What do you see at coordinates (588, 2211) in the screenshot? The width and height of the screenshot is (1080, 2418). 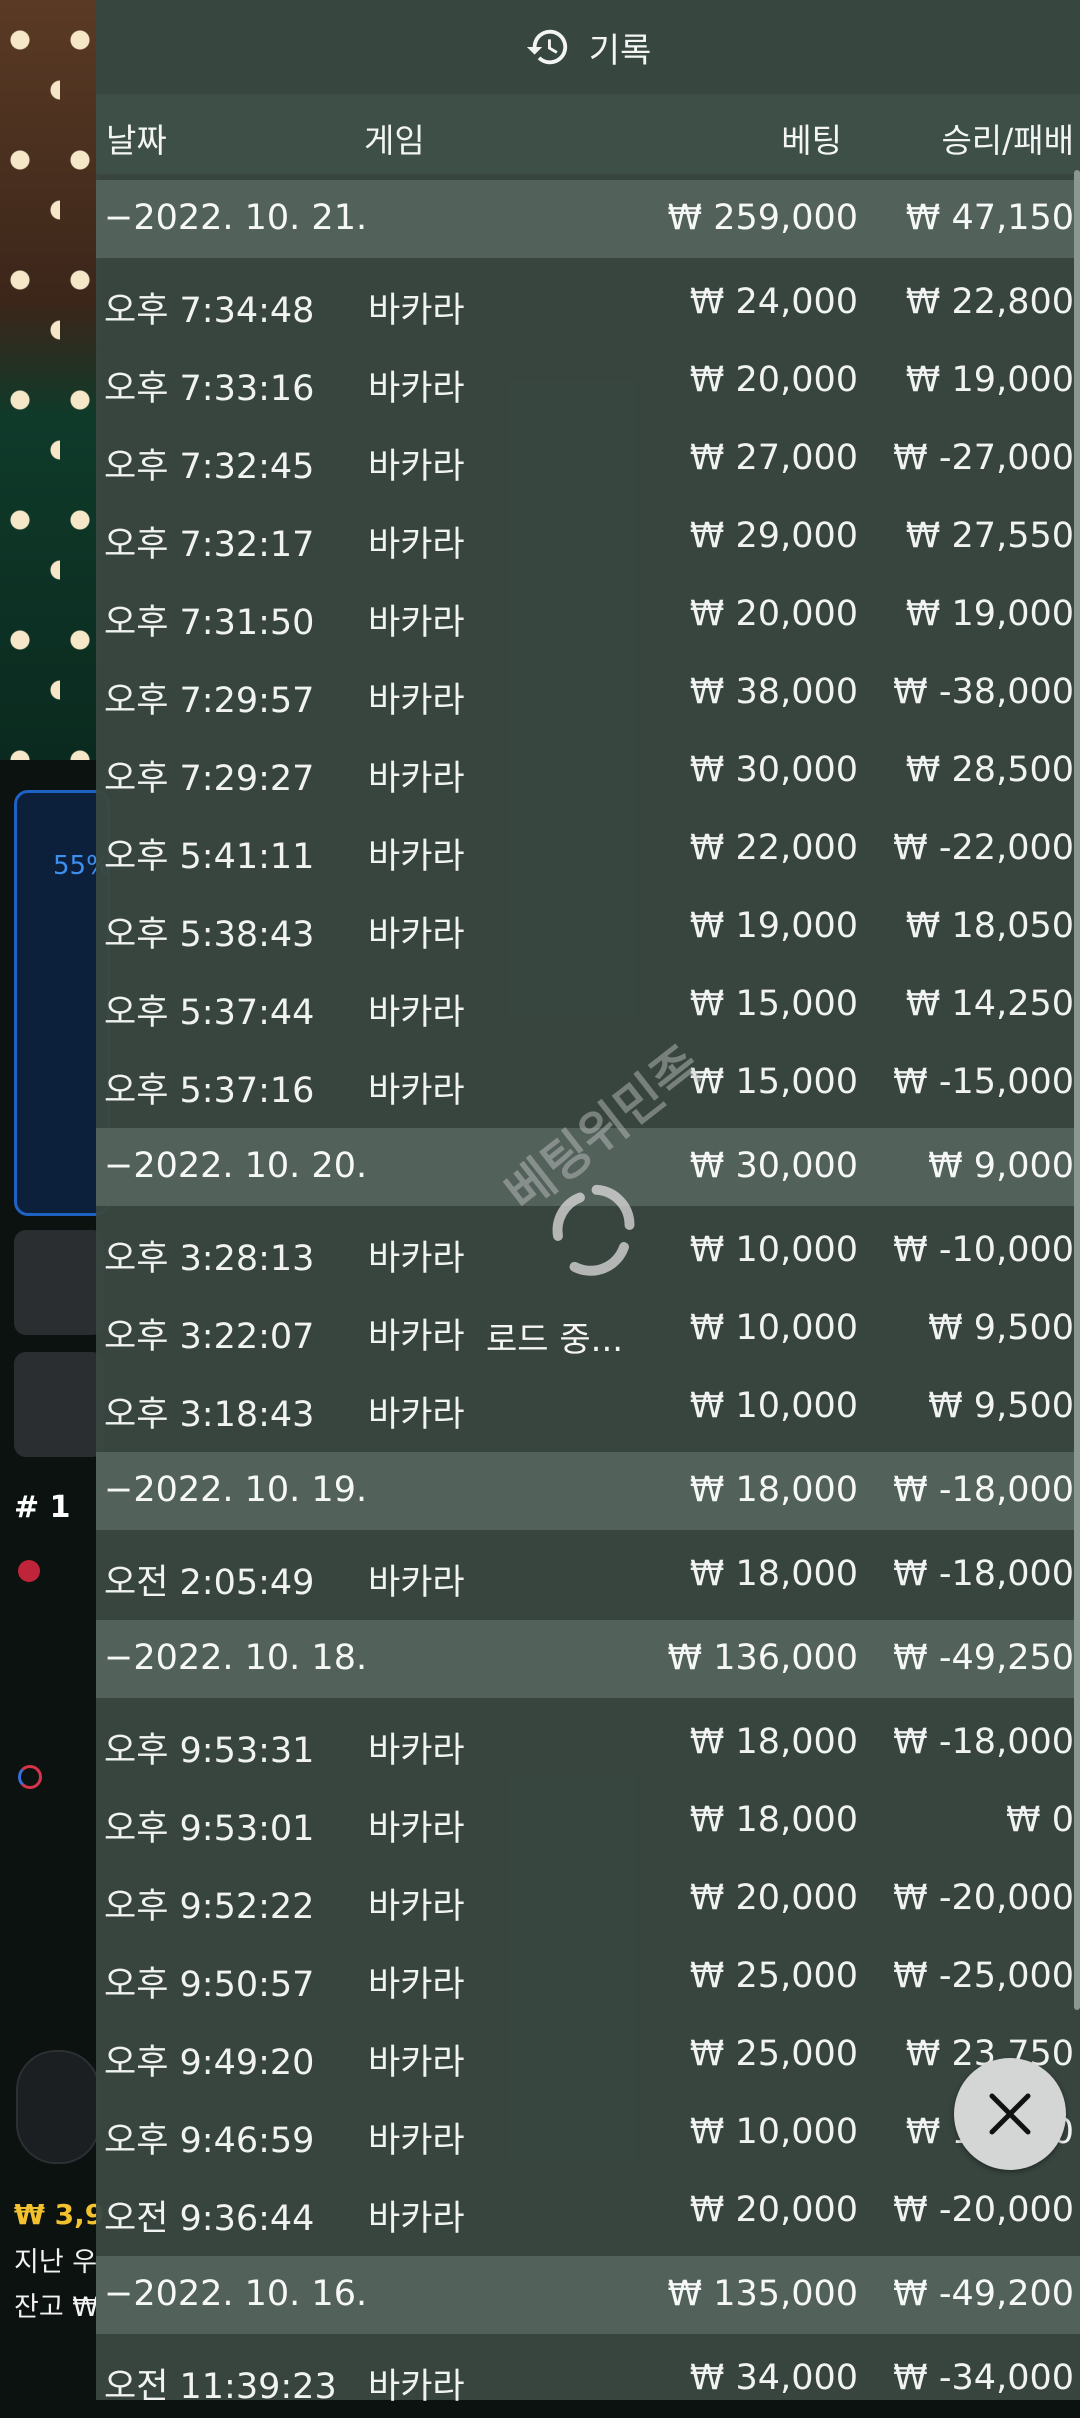 I see `history-row: 오전 9:36:44 바카라 ₩ 20,000 ₩ -20,000` at bounding box center [588, 2211].